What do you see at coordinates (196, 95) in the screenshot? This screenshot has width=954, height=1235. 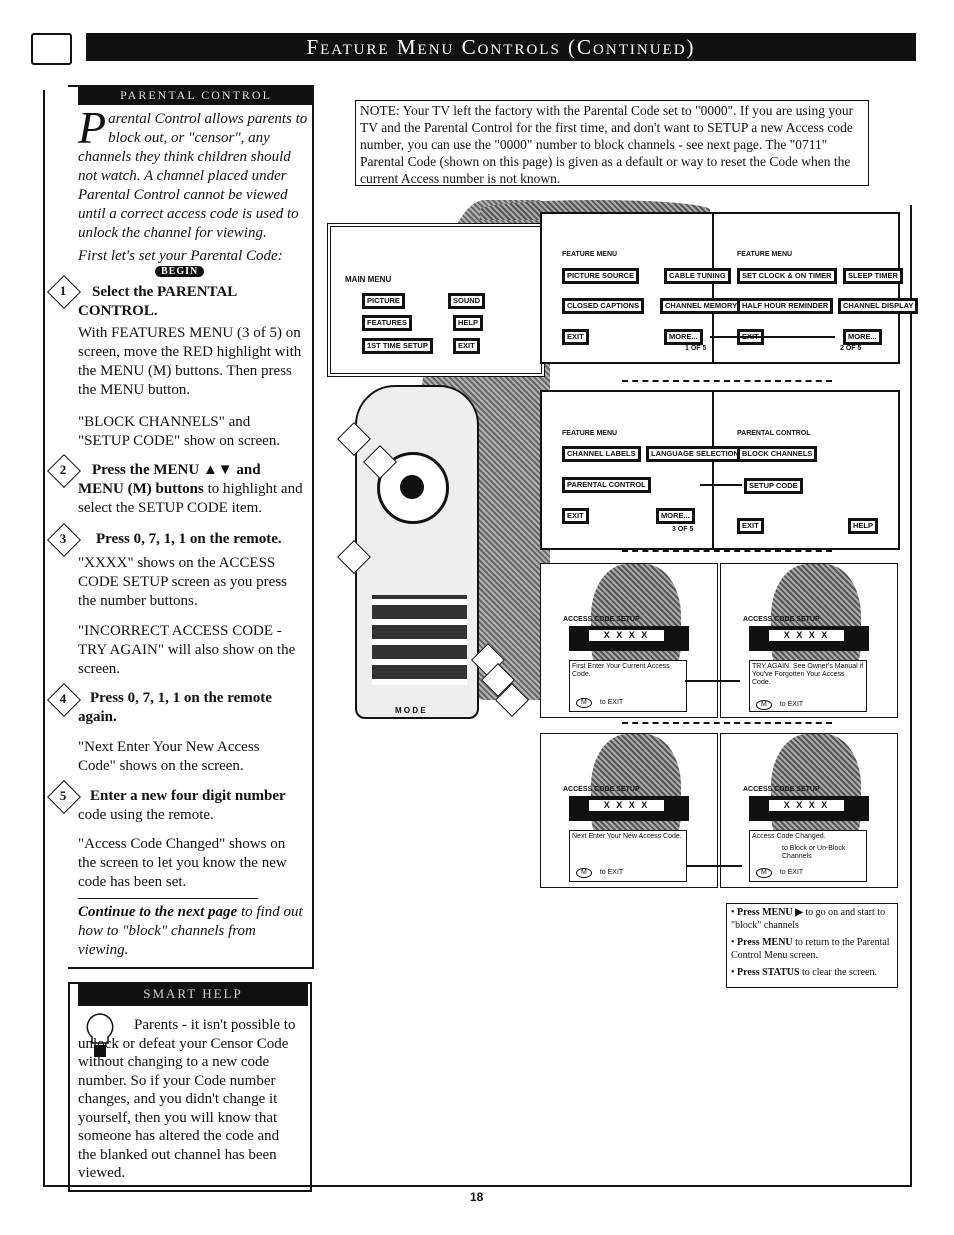 I see `section-title: Parental Control` at bounding box center [196, 95].